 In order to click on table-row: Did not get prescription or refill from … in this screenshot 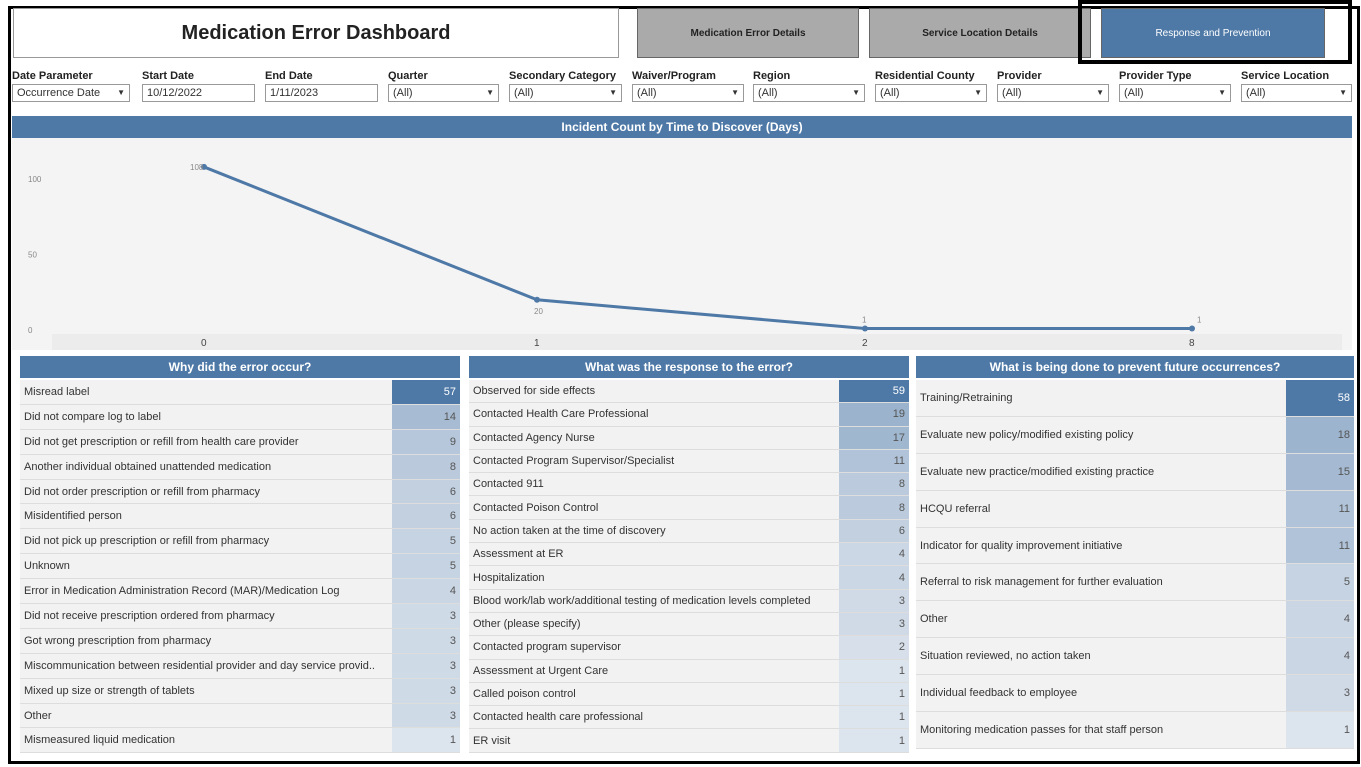, I will do `click(240, 442)`.